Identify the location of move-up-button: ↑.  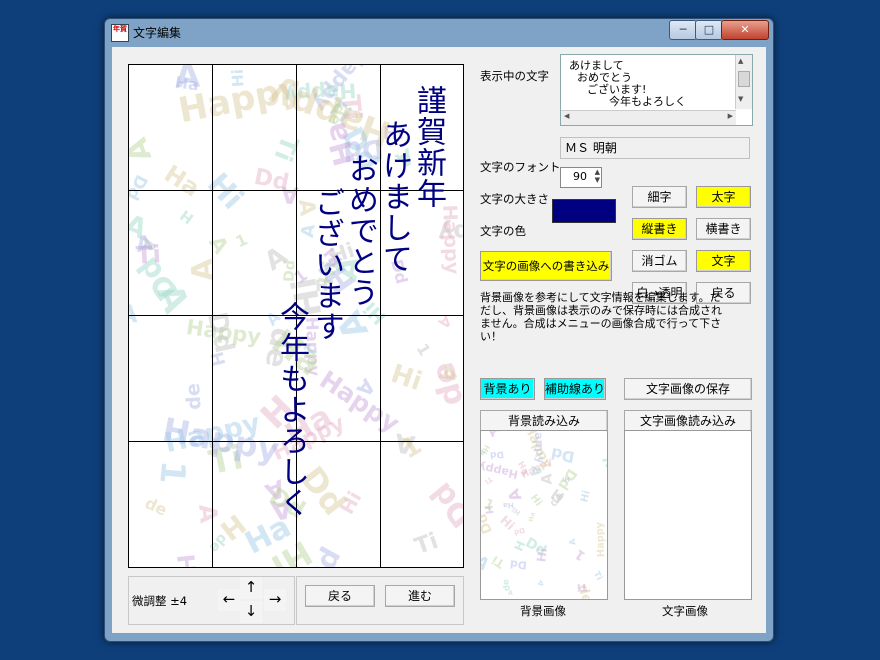
(251, 588).